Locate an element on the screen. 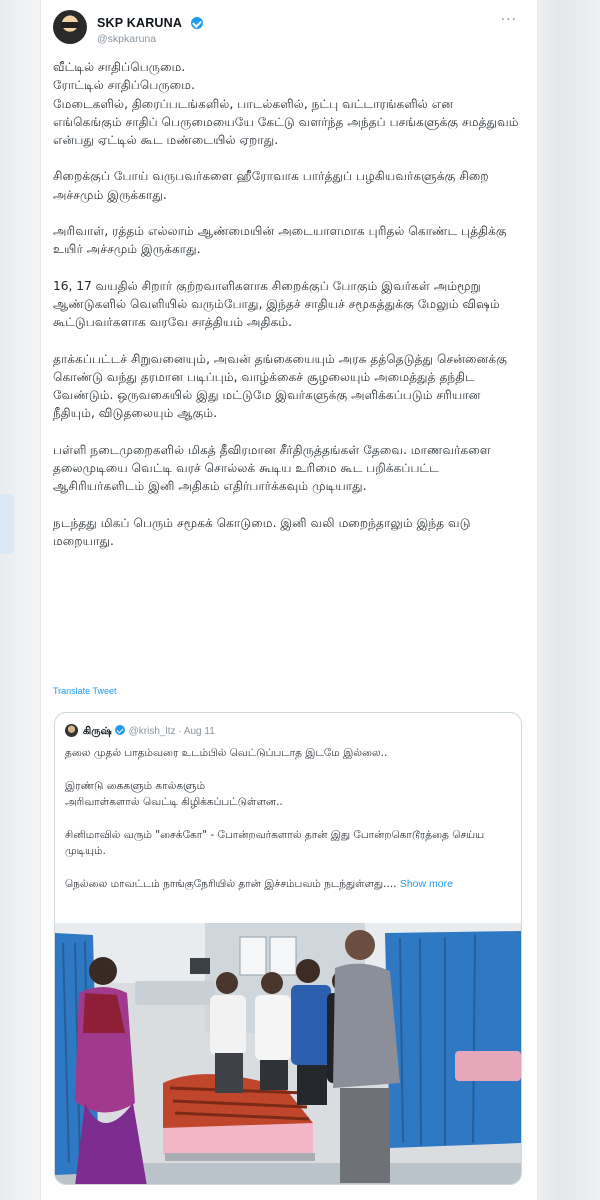  quoted-date: Aug 11 is located at coordinates (199, 731).